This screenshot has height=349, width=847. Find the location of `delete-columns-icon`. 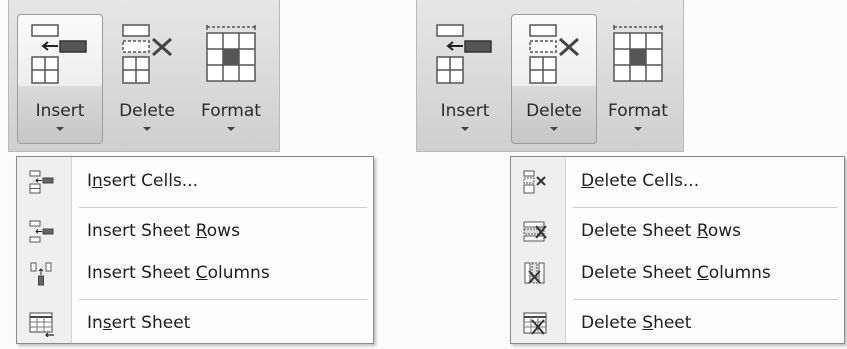

delete-columns-icon is located at coordinates (534, 273).